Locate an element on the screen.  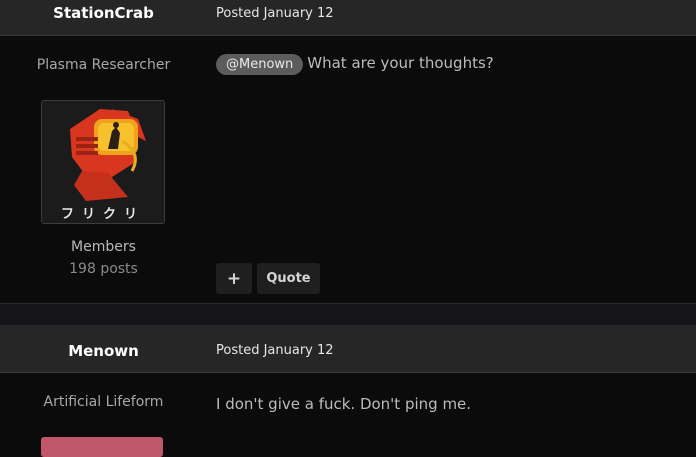
author-title: Artificial Lifeform is located at coordinates (103, 402).